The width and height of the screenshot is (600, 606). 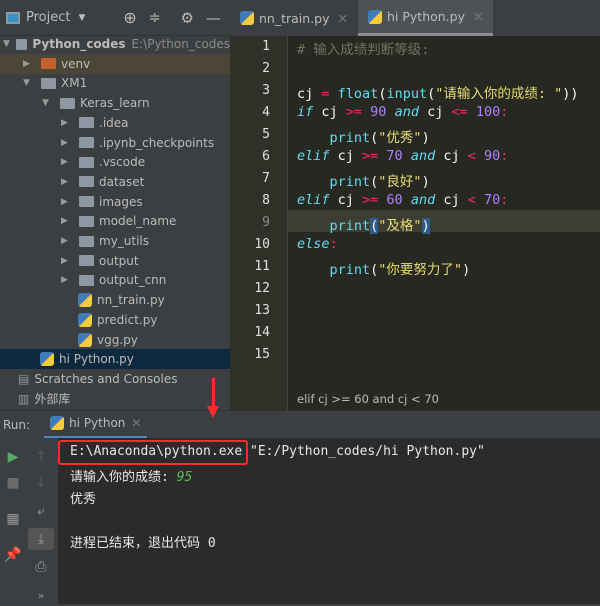 I want to click on hide-icon: —, so click(x=213, y=18).